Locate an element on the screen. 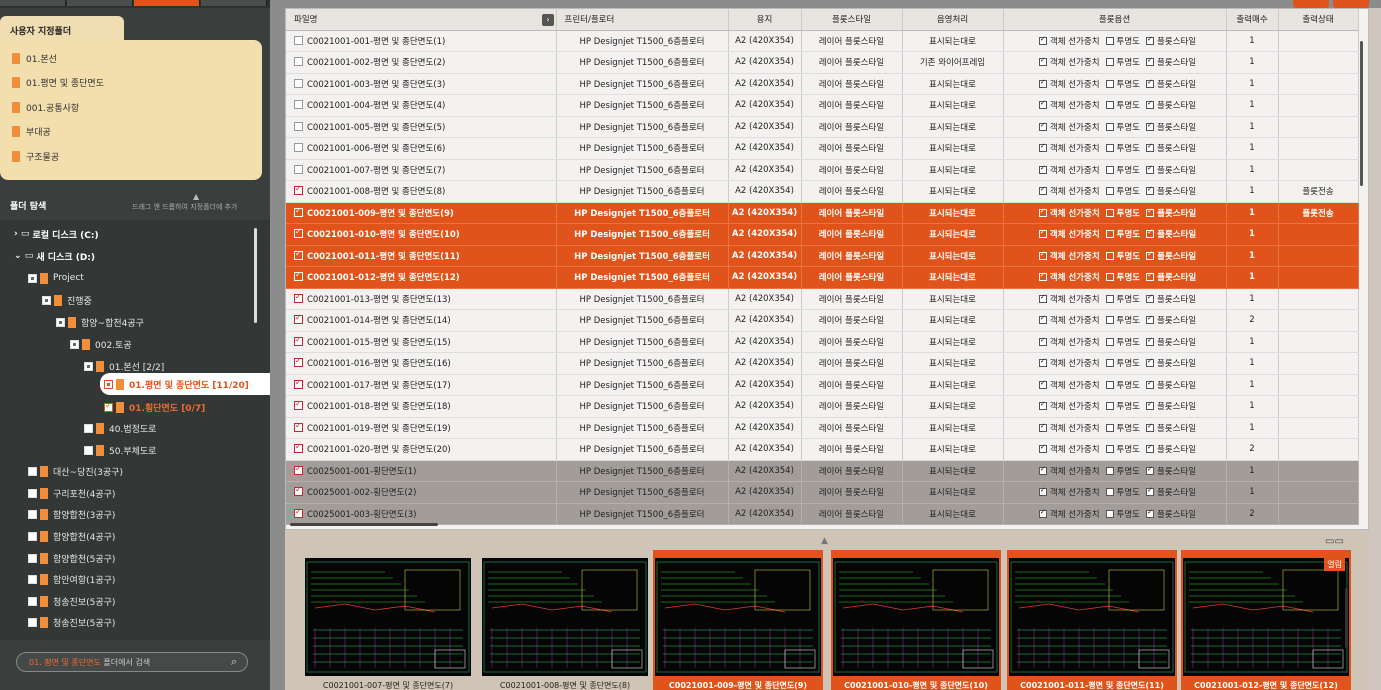  drawing-thumbnail: C0021001-008-평면 및 종단면도(8) is located at coordinates (565, 620).